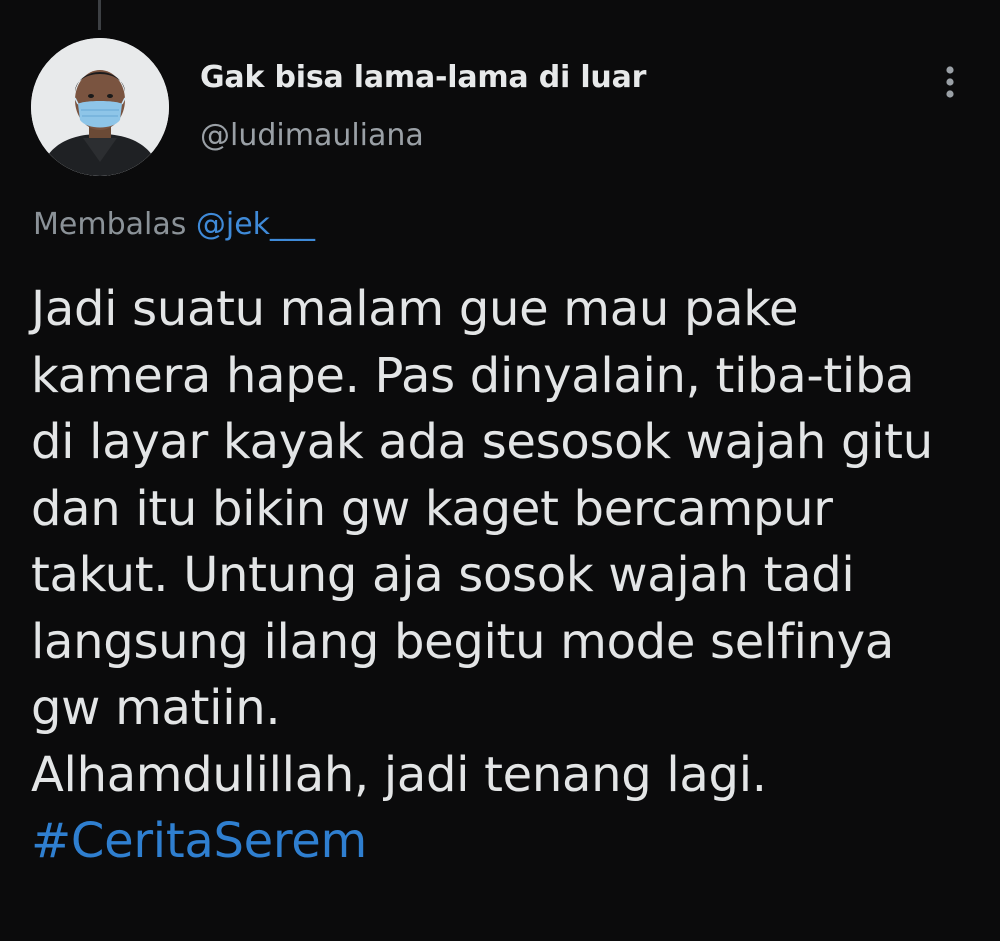  I want to click on tweet-text-line: Alhamdulillah, jadi tenang lagi., so click(399, 774).